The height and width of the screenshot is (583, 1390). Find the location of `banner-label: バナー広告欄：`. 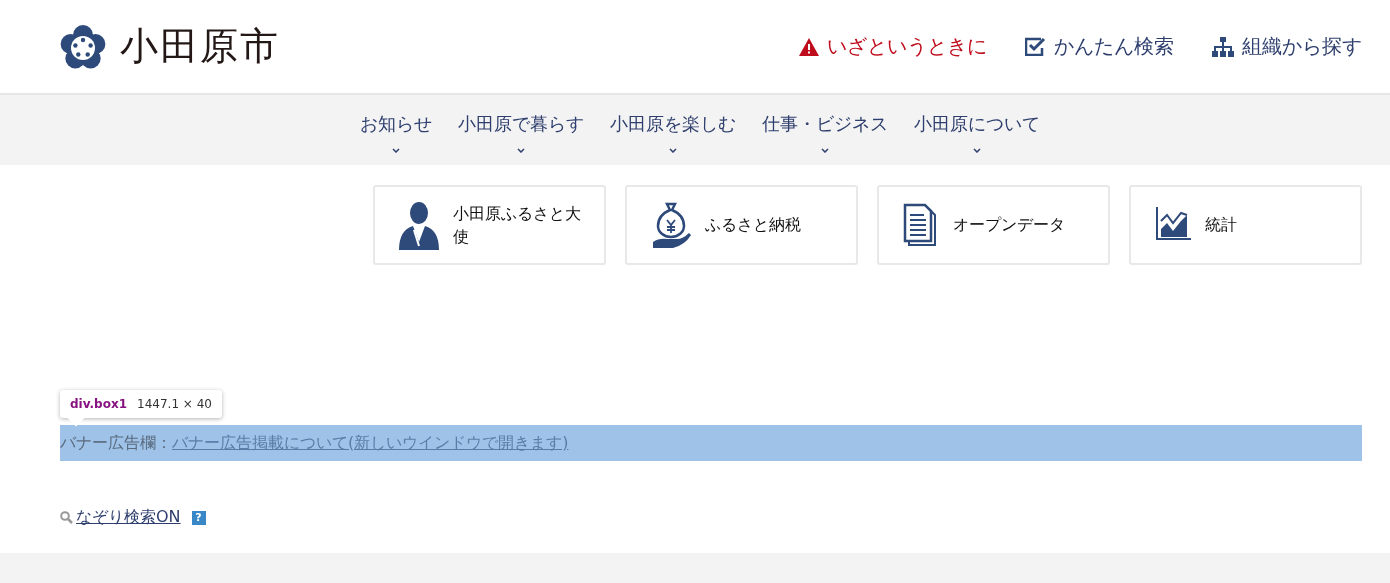

banner-label: バナー広告欄： is located at coordinates (116, 443).